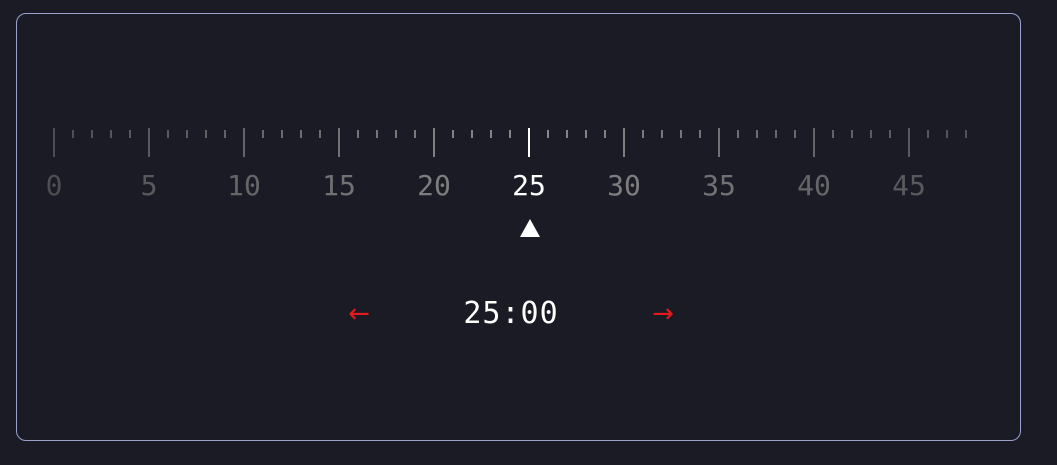 The width and height of the screenshot is (1057, 465). Describe the element at coordinates (359, 314) in the screenshot. I see `decrement-button: ←` at that location.